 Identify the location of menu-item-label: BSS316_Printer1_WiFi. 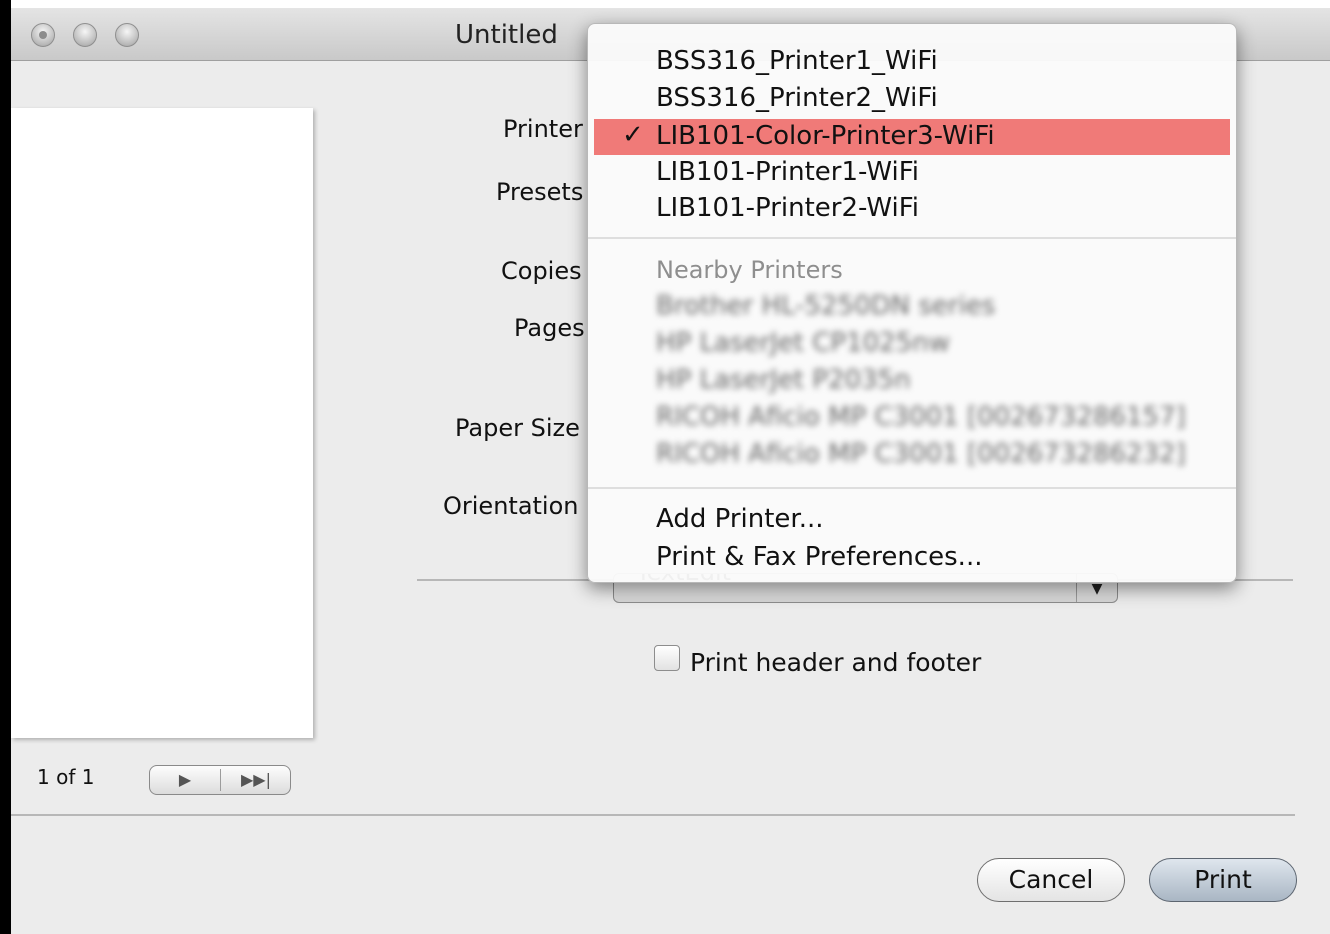
(797, 61).